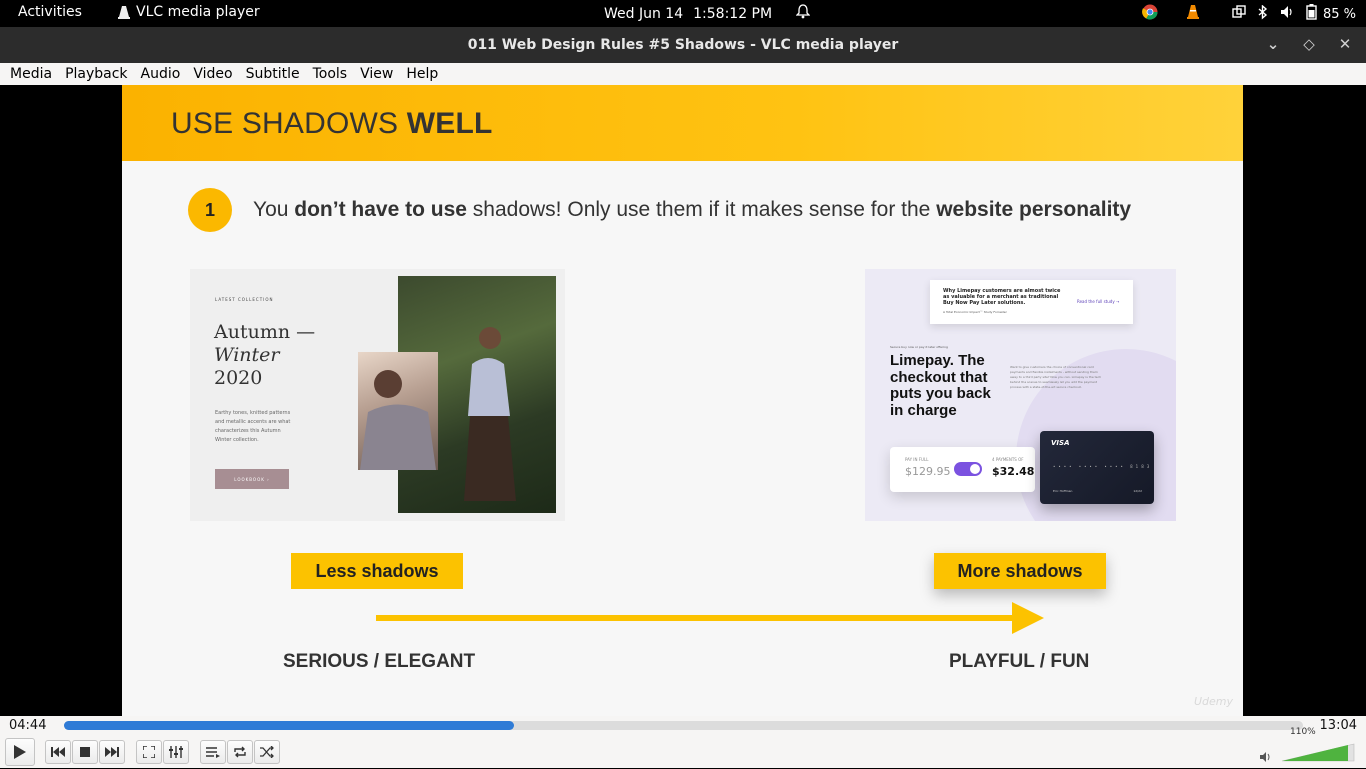 The width and height of the screenshot is (1366, 769). Describe the element at coordinates (27, 725) in the screenshot. I see `elapsed-time: 04:44` at that location.